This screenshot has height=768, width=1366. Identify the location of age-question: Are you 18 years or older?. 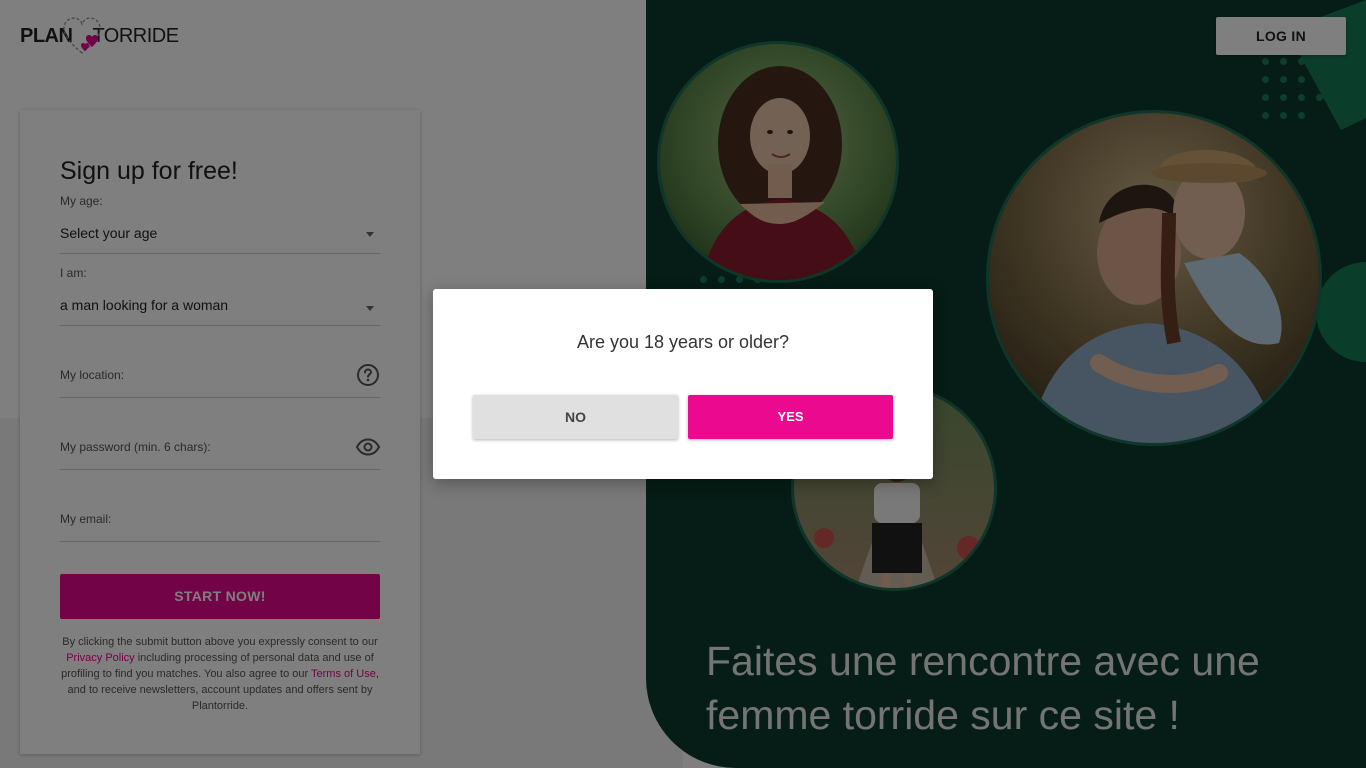
(683, 342).